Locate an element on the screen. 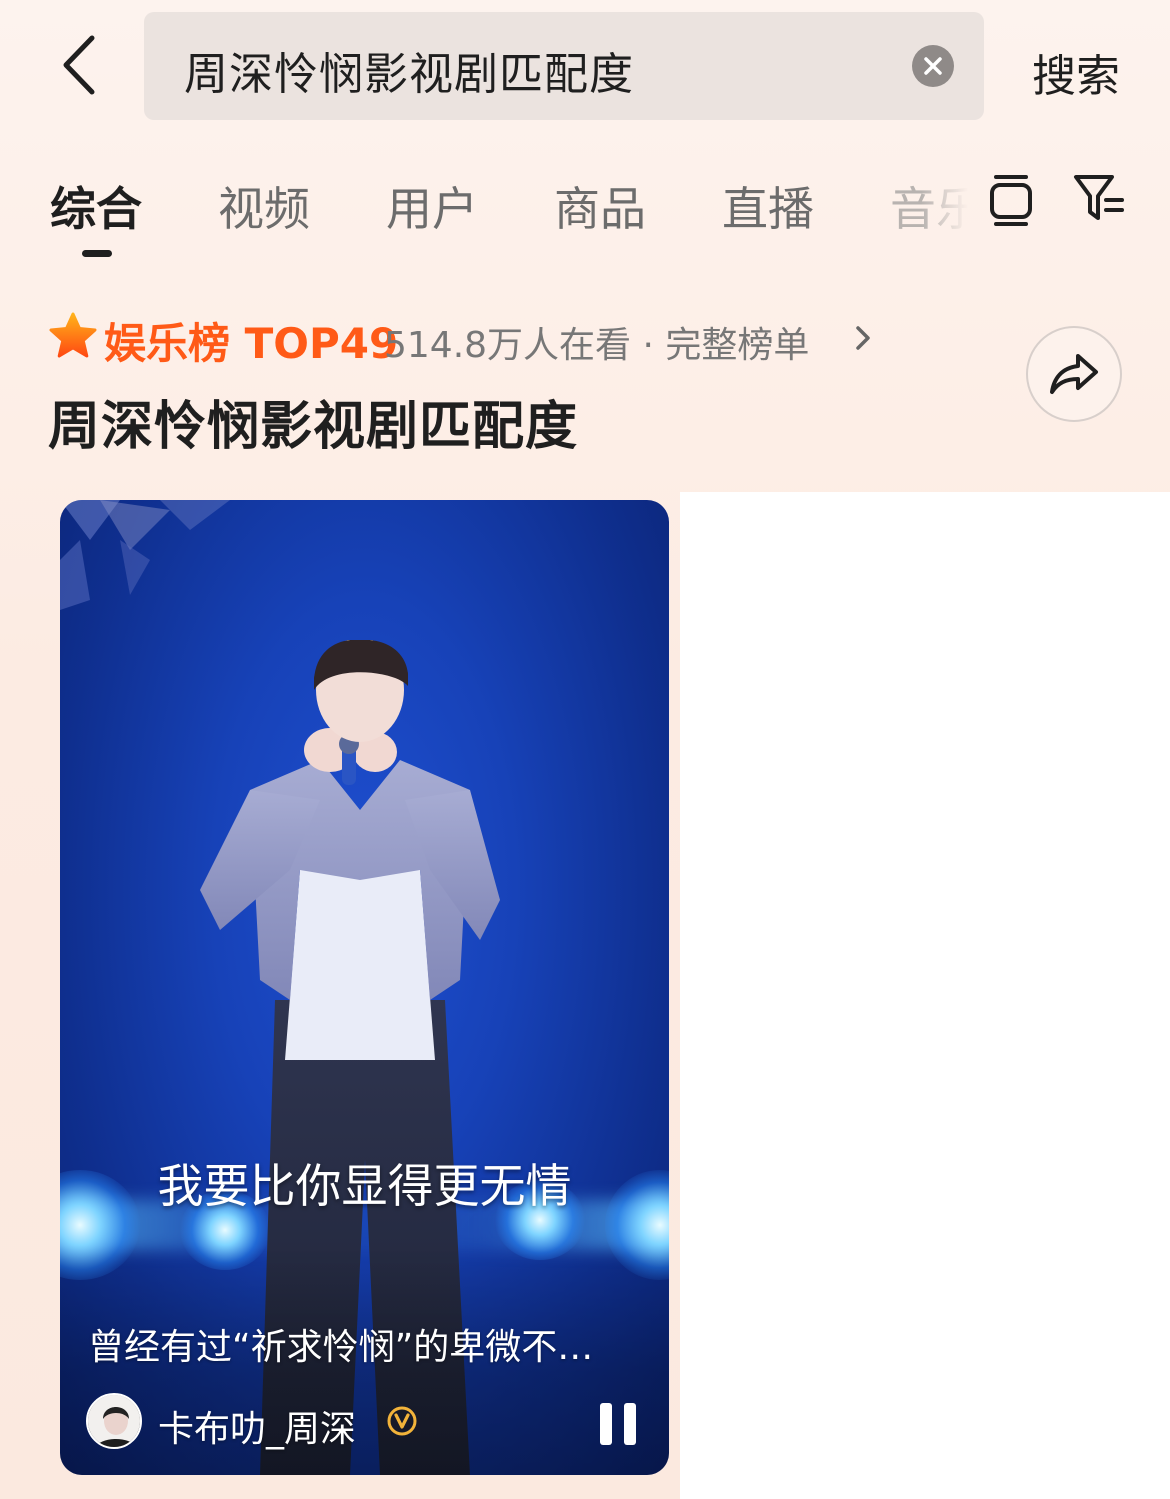 The height and width of the screenshot is (1499, 1170). tab-products: 商品 is located at coordinates (600, 206).